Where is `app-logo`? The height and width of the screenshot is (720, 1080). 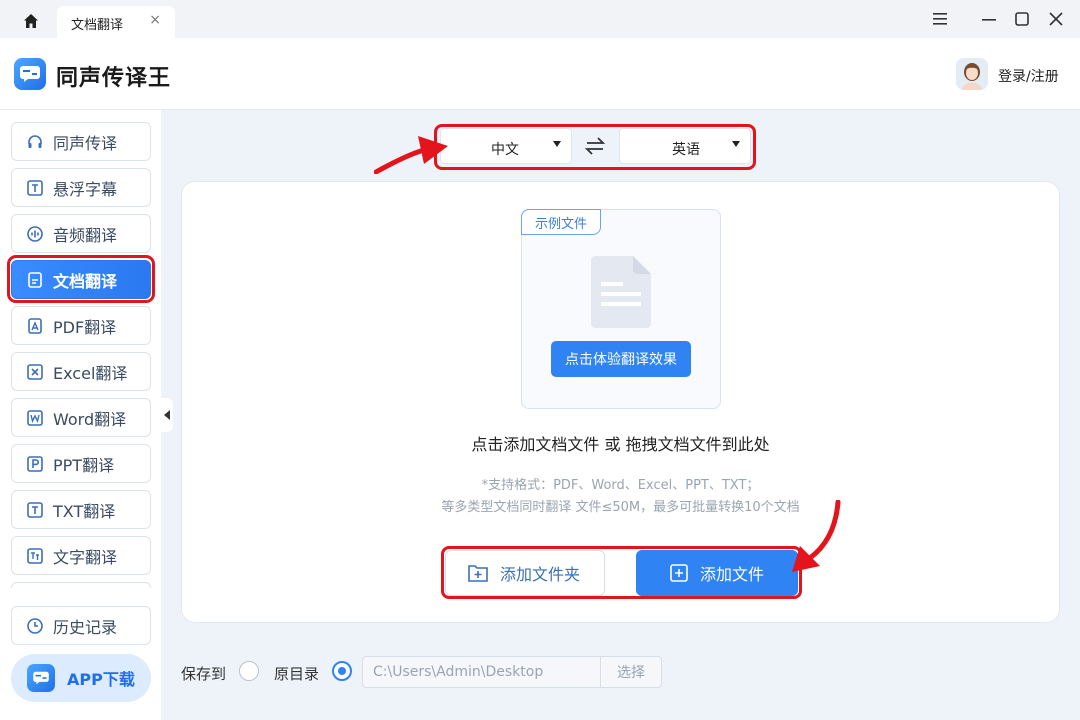 app-logo is located at coordinates (30, 74).